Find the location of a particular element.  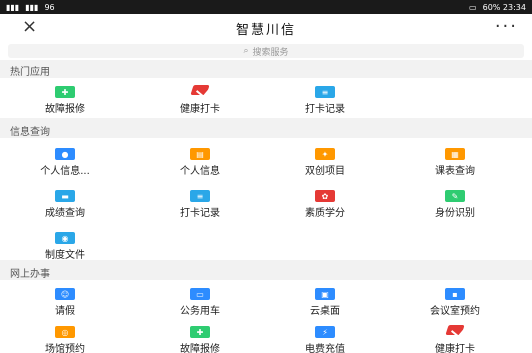

status-right: ▭ 60% 23:34 is located at coordinates (497, 7).